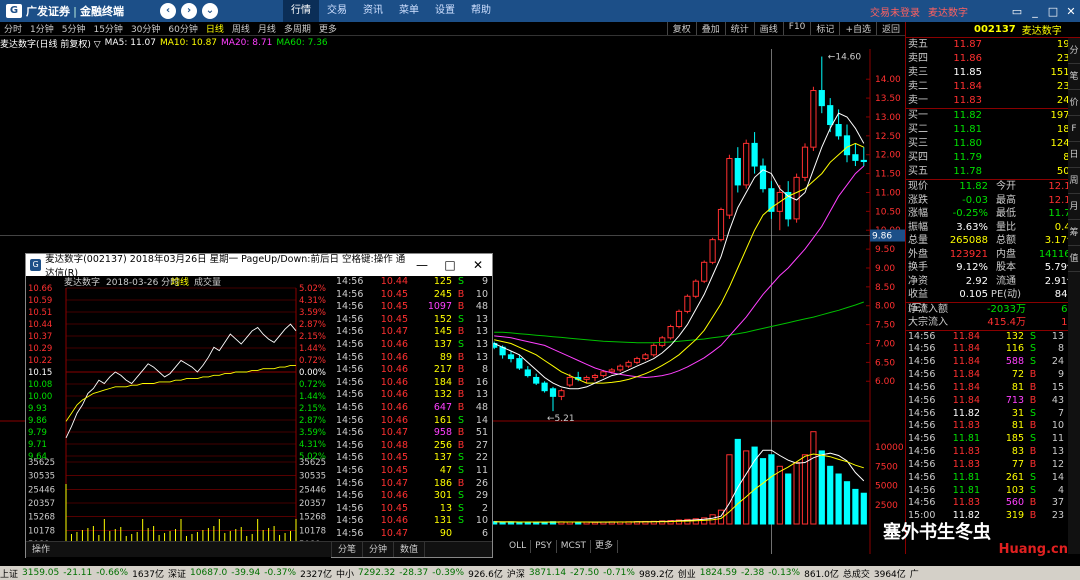  What do you see at coordinates (189, 11) in the screenshot?
I see `forward-icon: ›` at bounding box center [189, 11].